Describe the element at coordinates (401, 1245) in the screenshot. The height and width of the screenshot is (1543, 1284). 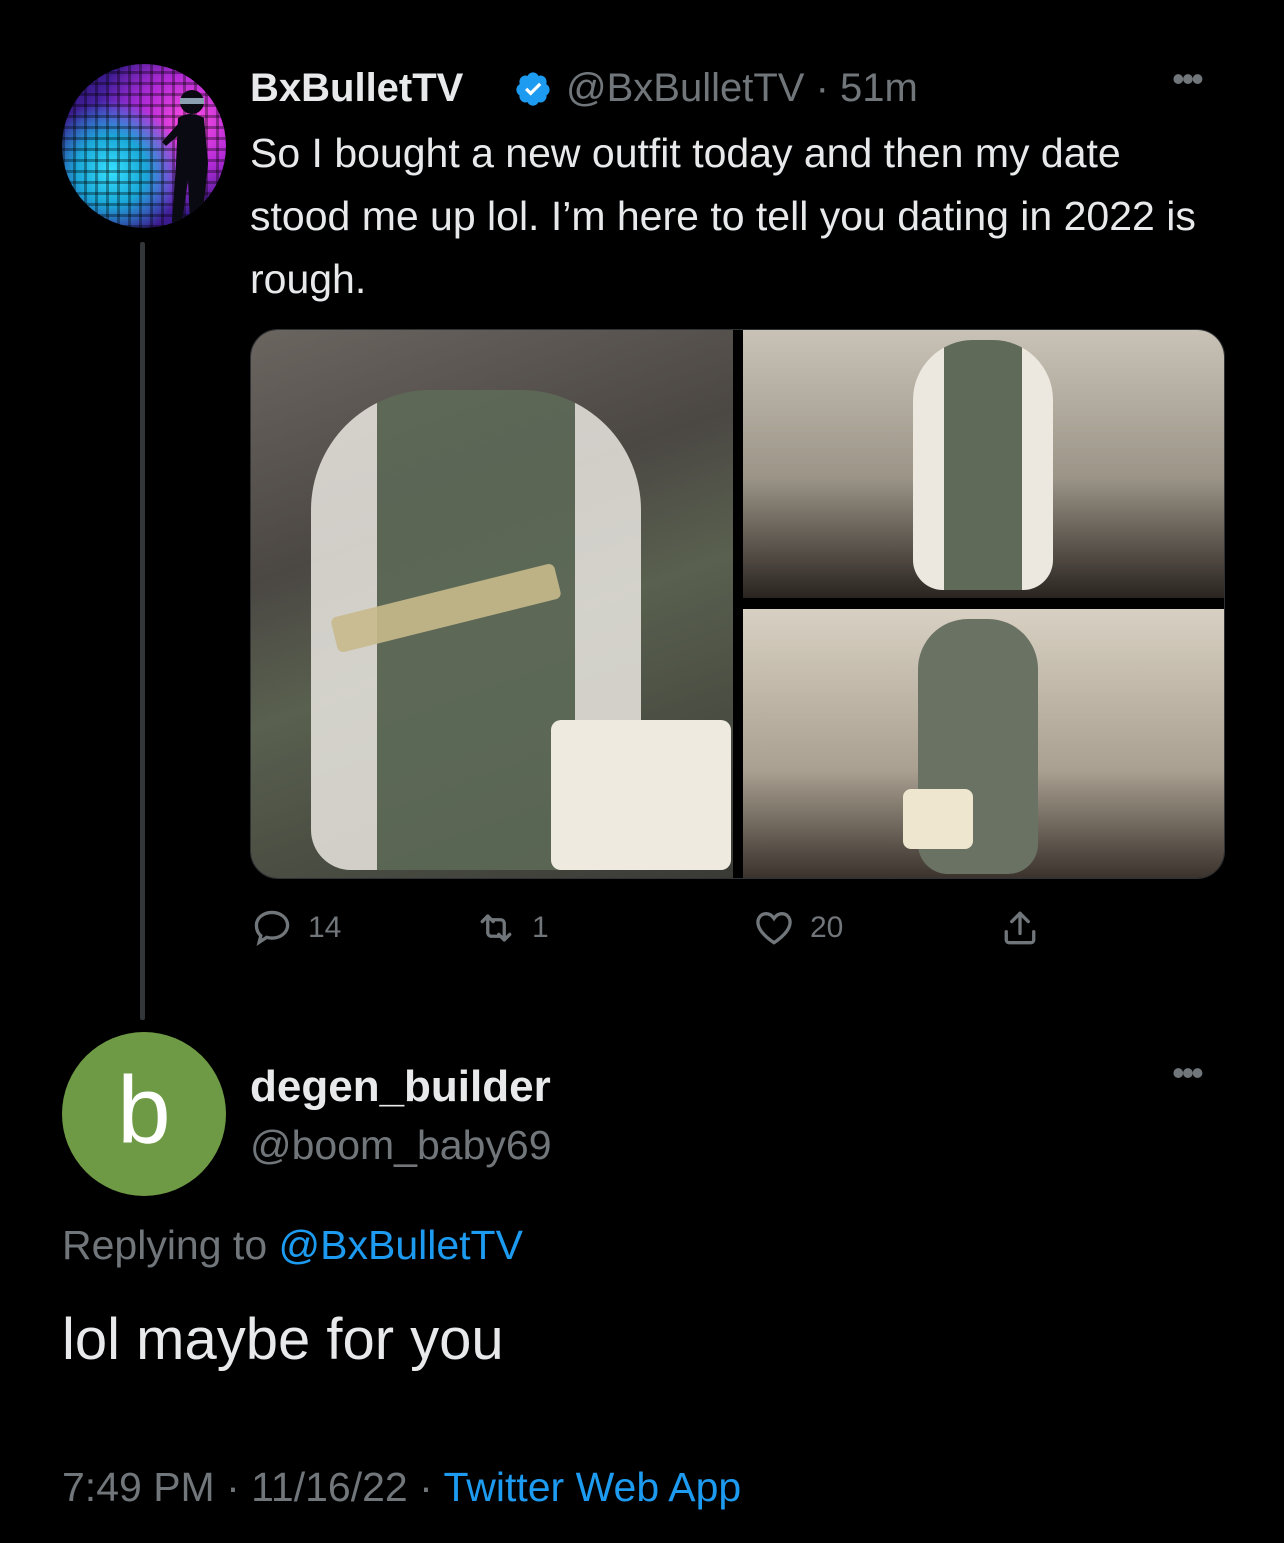
I see `replying-to-mention: @BxBulletTV` at that location.